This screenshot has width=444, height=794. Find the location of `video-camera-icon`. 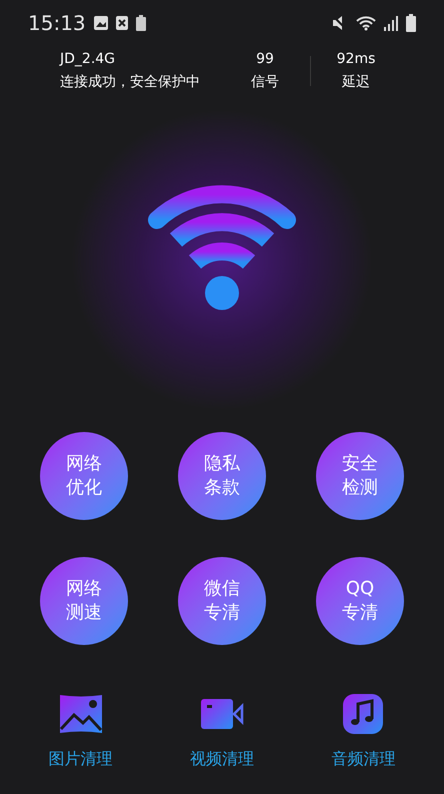

video-camera-icon is located at coordinates (222, 714).